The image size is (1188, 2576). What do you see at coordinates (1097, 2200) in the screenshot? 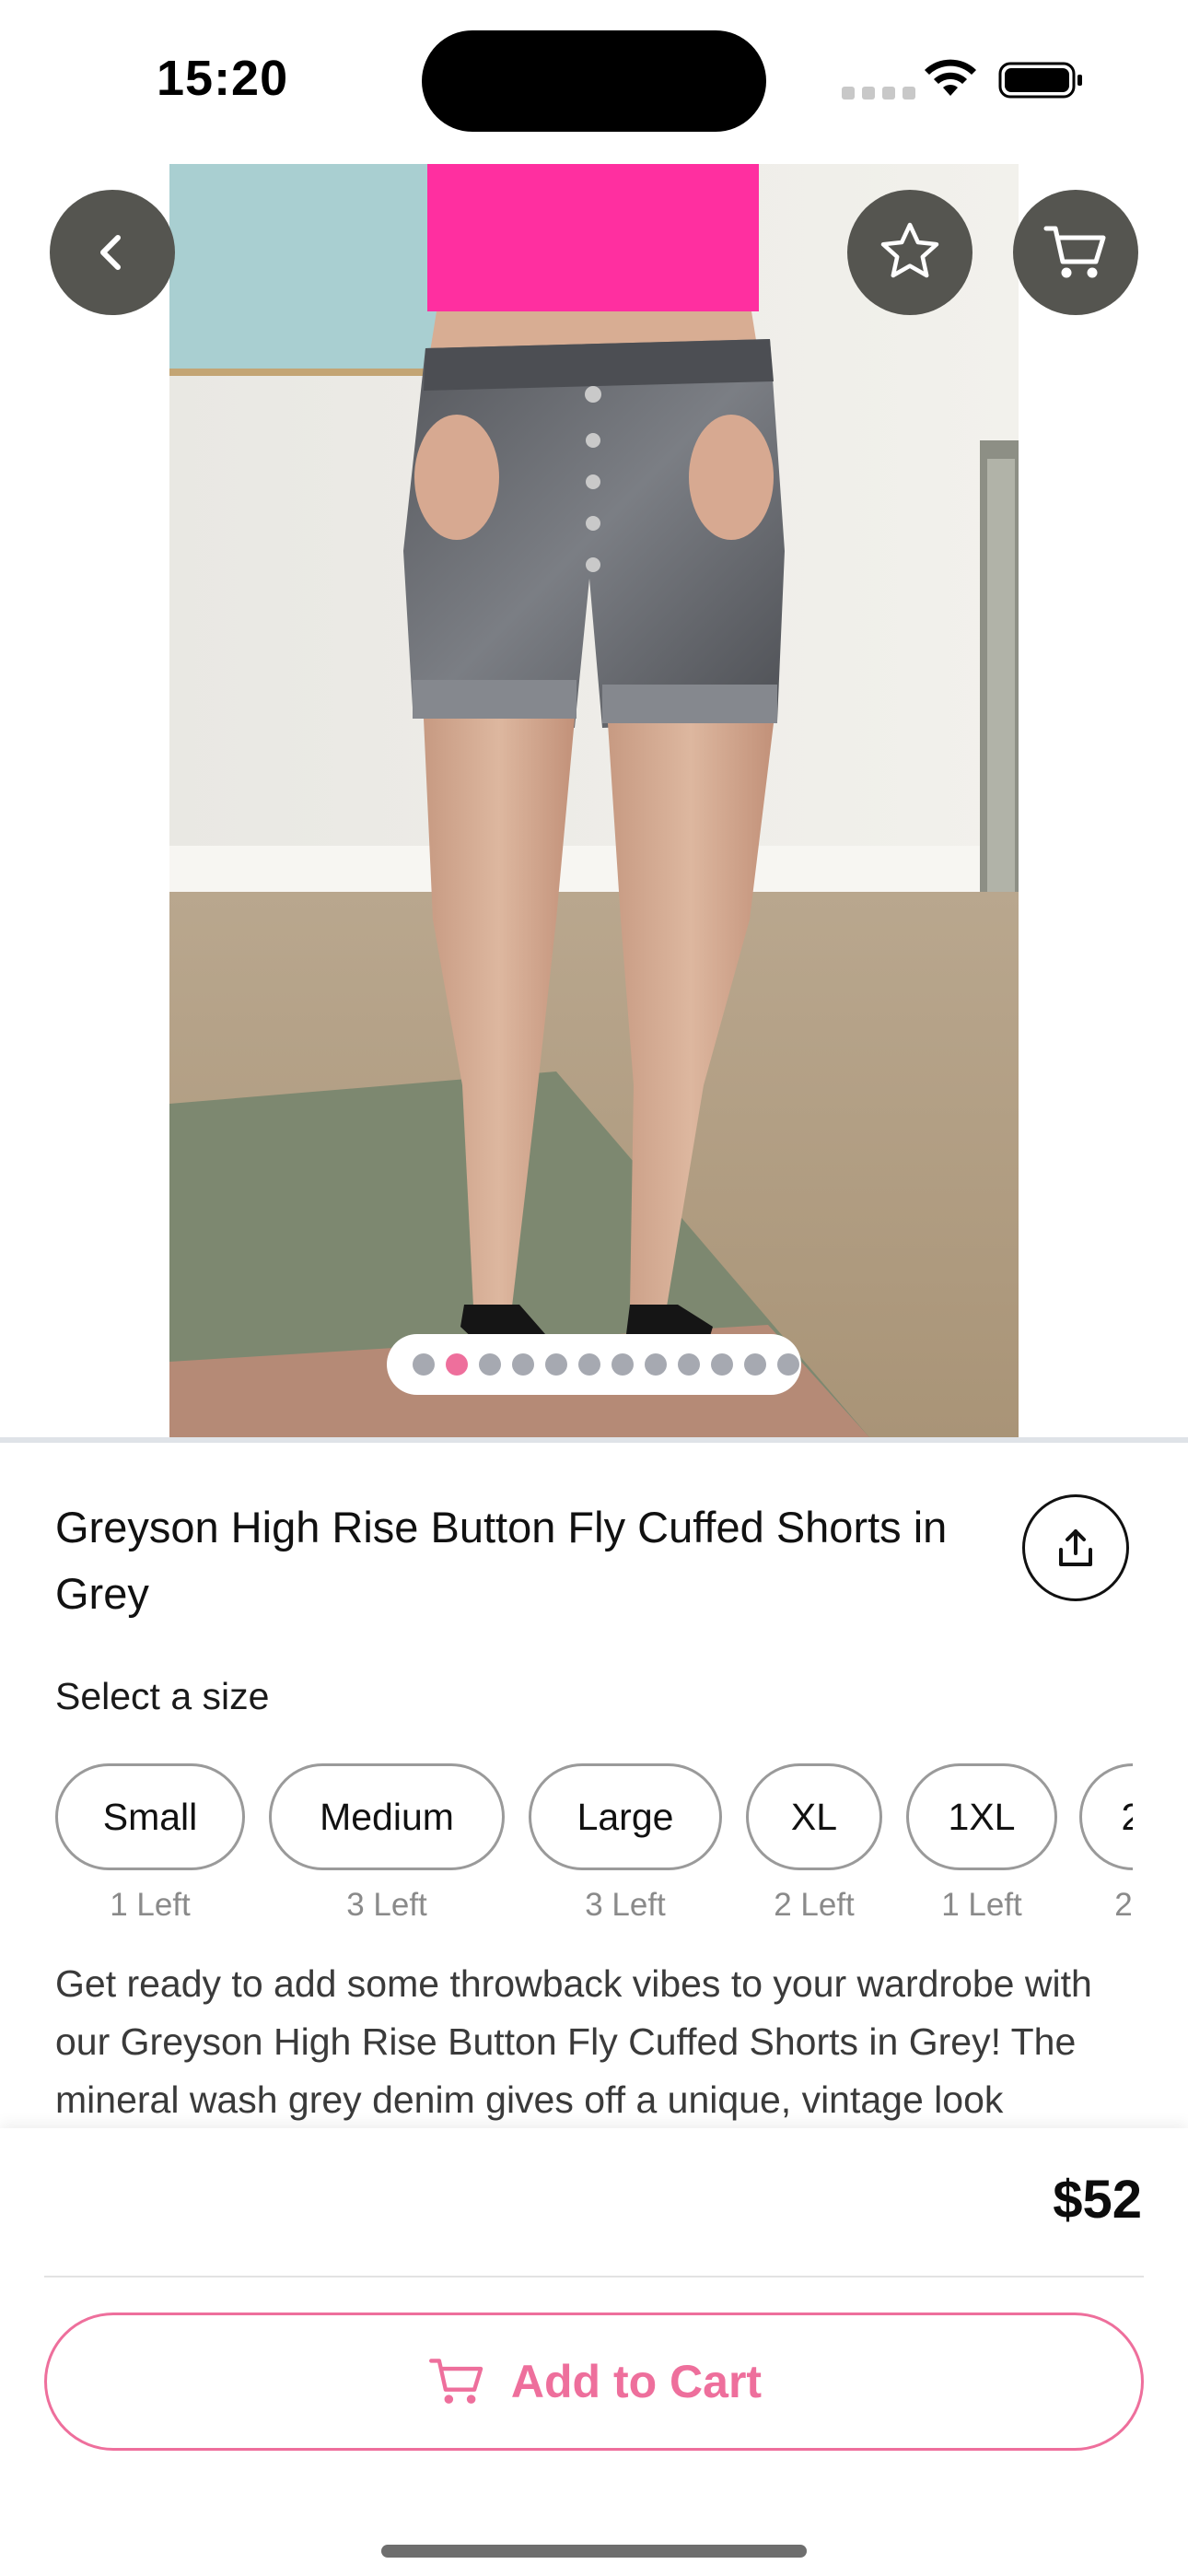
I see `product-price: $52` at bounding box center [1097, 2200].